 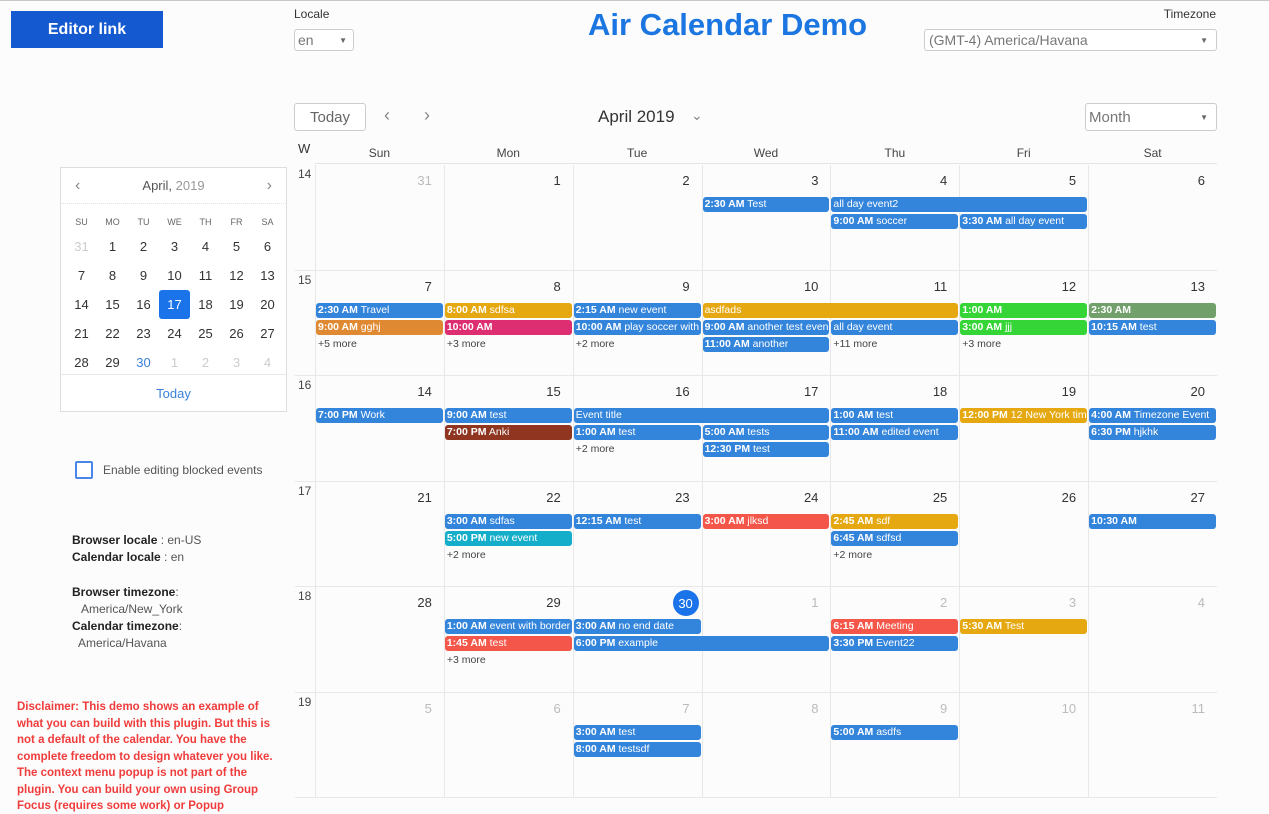 I want to click on calendar-event: 3:30 PM Event22, so click(x=895, y=643).